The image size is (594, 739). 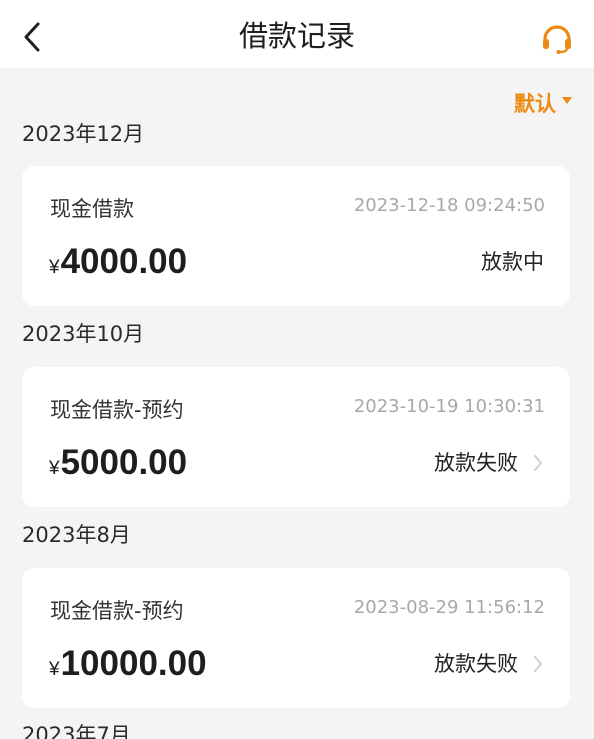 I want to click on loan-time: 2023-12-18 09:24:50, so click(x=449, y=205).